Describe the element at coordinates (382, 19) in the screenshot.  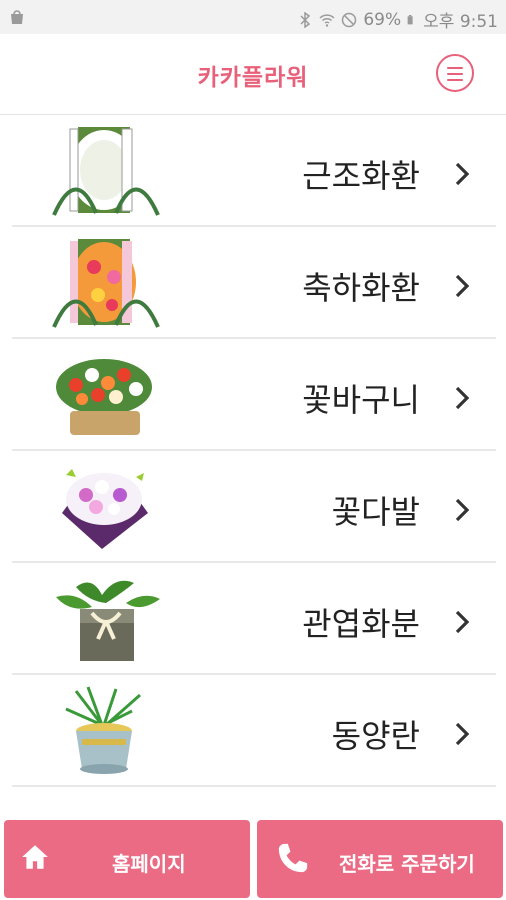
I see `battery-percent: 69%` at that location.